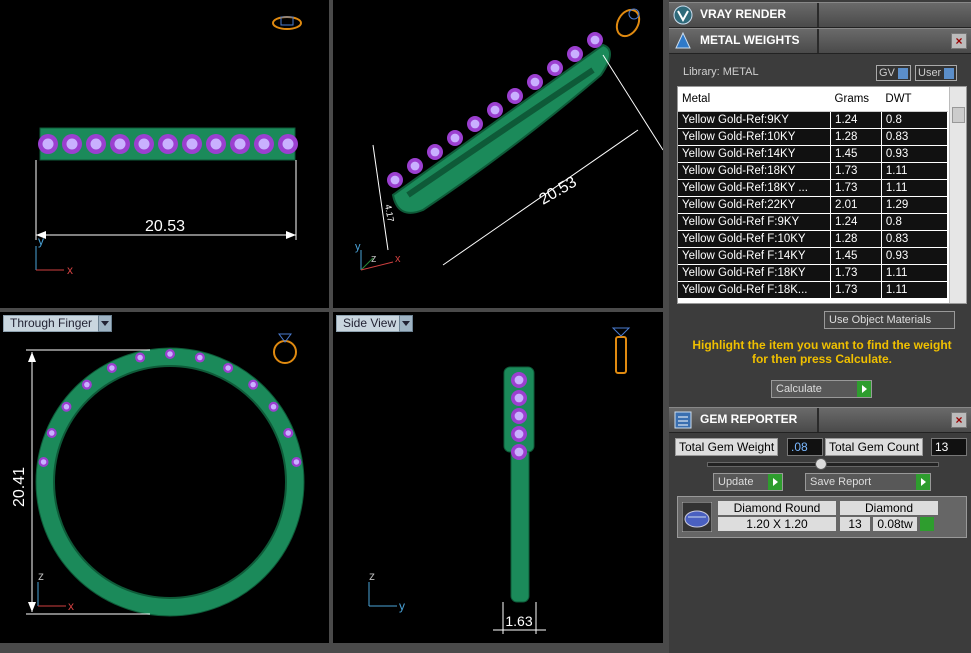  Describe the element at coordinates (813, 222) in the screenshot. I see `table-row: Yellow Gold-Ref F:9KY 1.24 0.8` at that location.